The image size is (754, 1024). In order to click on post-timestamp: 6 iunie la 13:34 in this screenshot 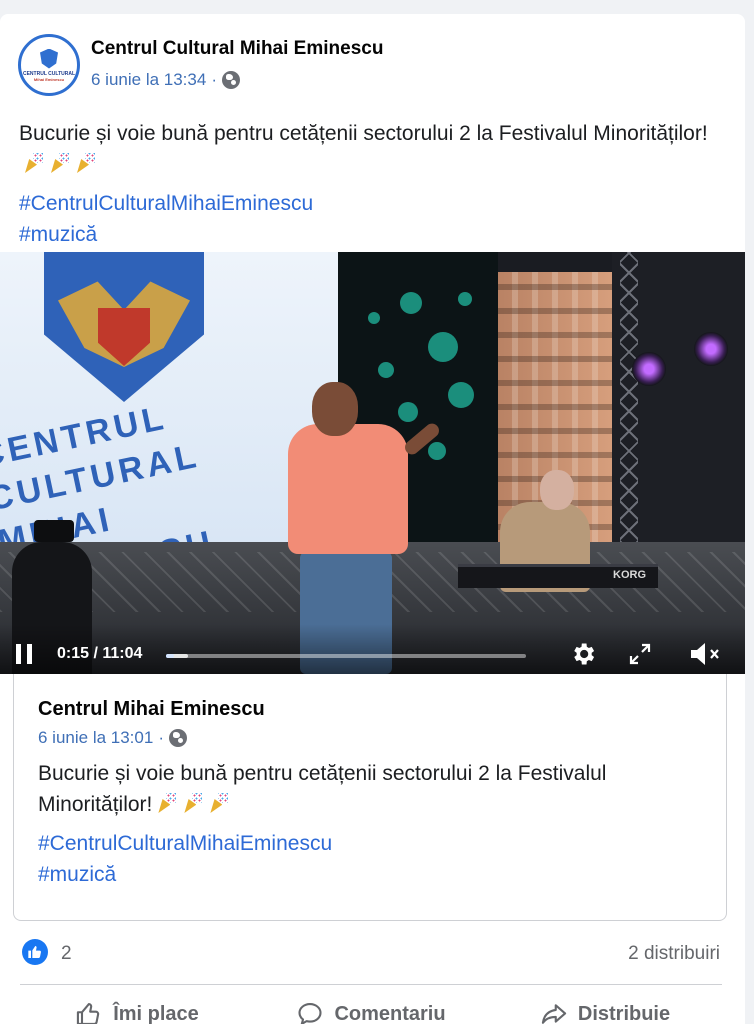, I will do `click(148, 80)`.